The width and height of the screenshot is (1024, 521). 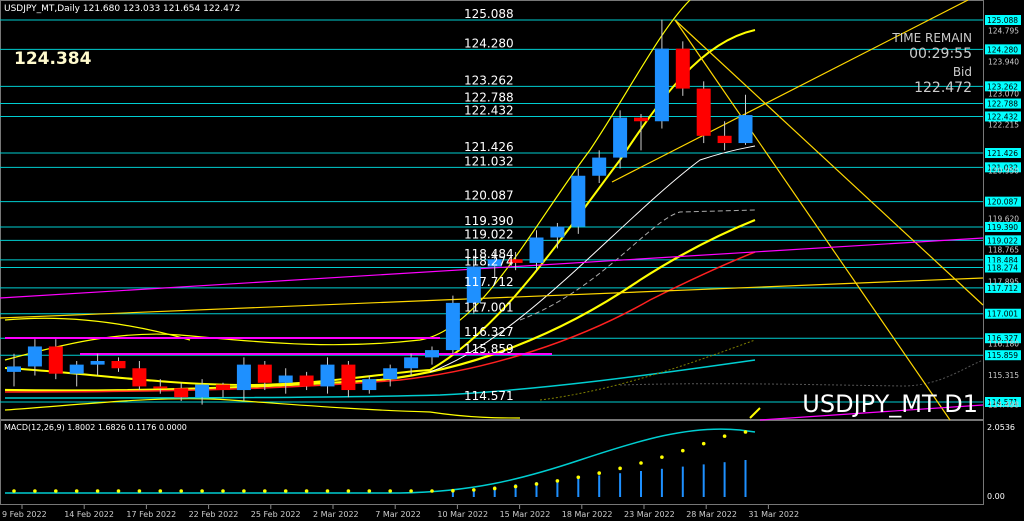 I want to click on level-text: 117.712, so click(x=489, y=282).